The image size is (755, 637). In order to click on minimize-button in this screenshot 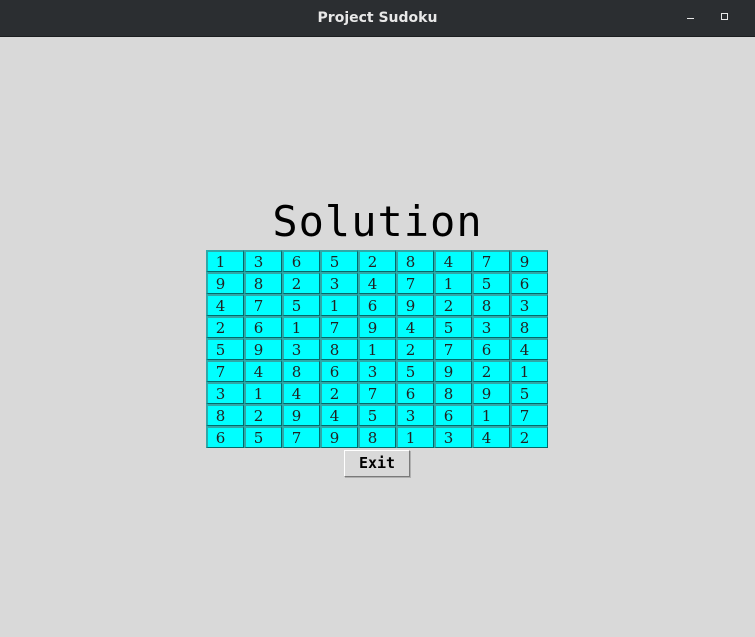, I will do `click(691, 18)`.